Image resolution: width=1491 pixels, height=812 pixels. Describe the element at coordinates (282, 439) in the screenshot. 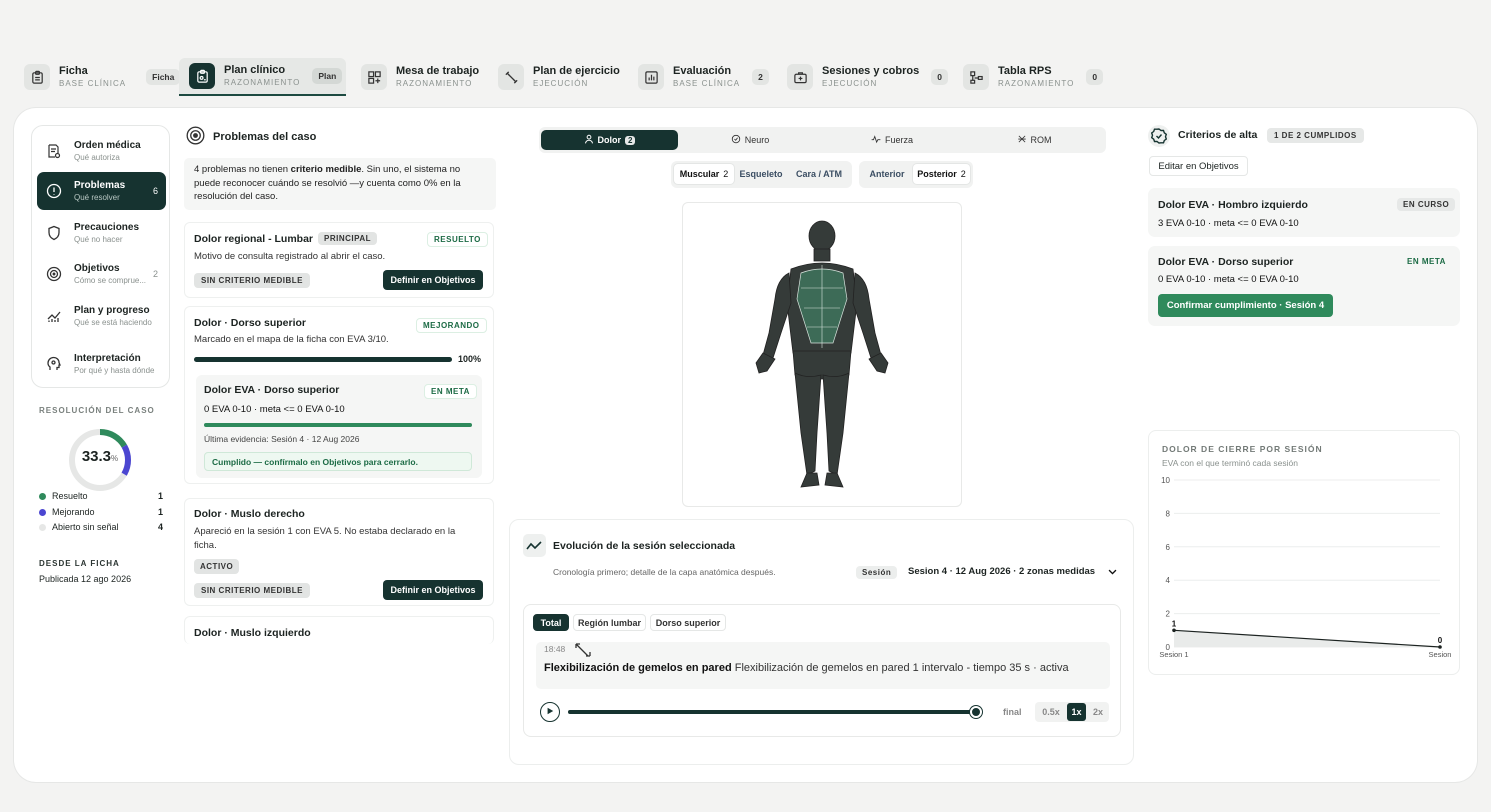

I see `objective-evidence: Última evidencia: Sesión 4 · 12 Aug 2026` at that location.